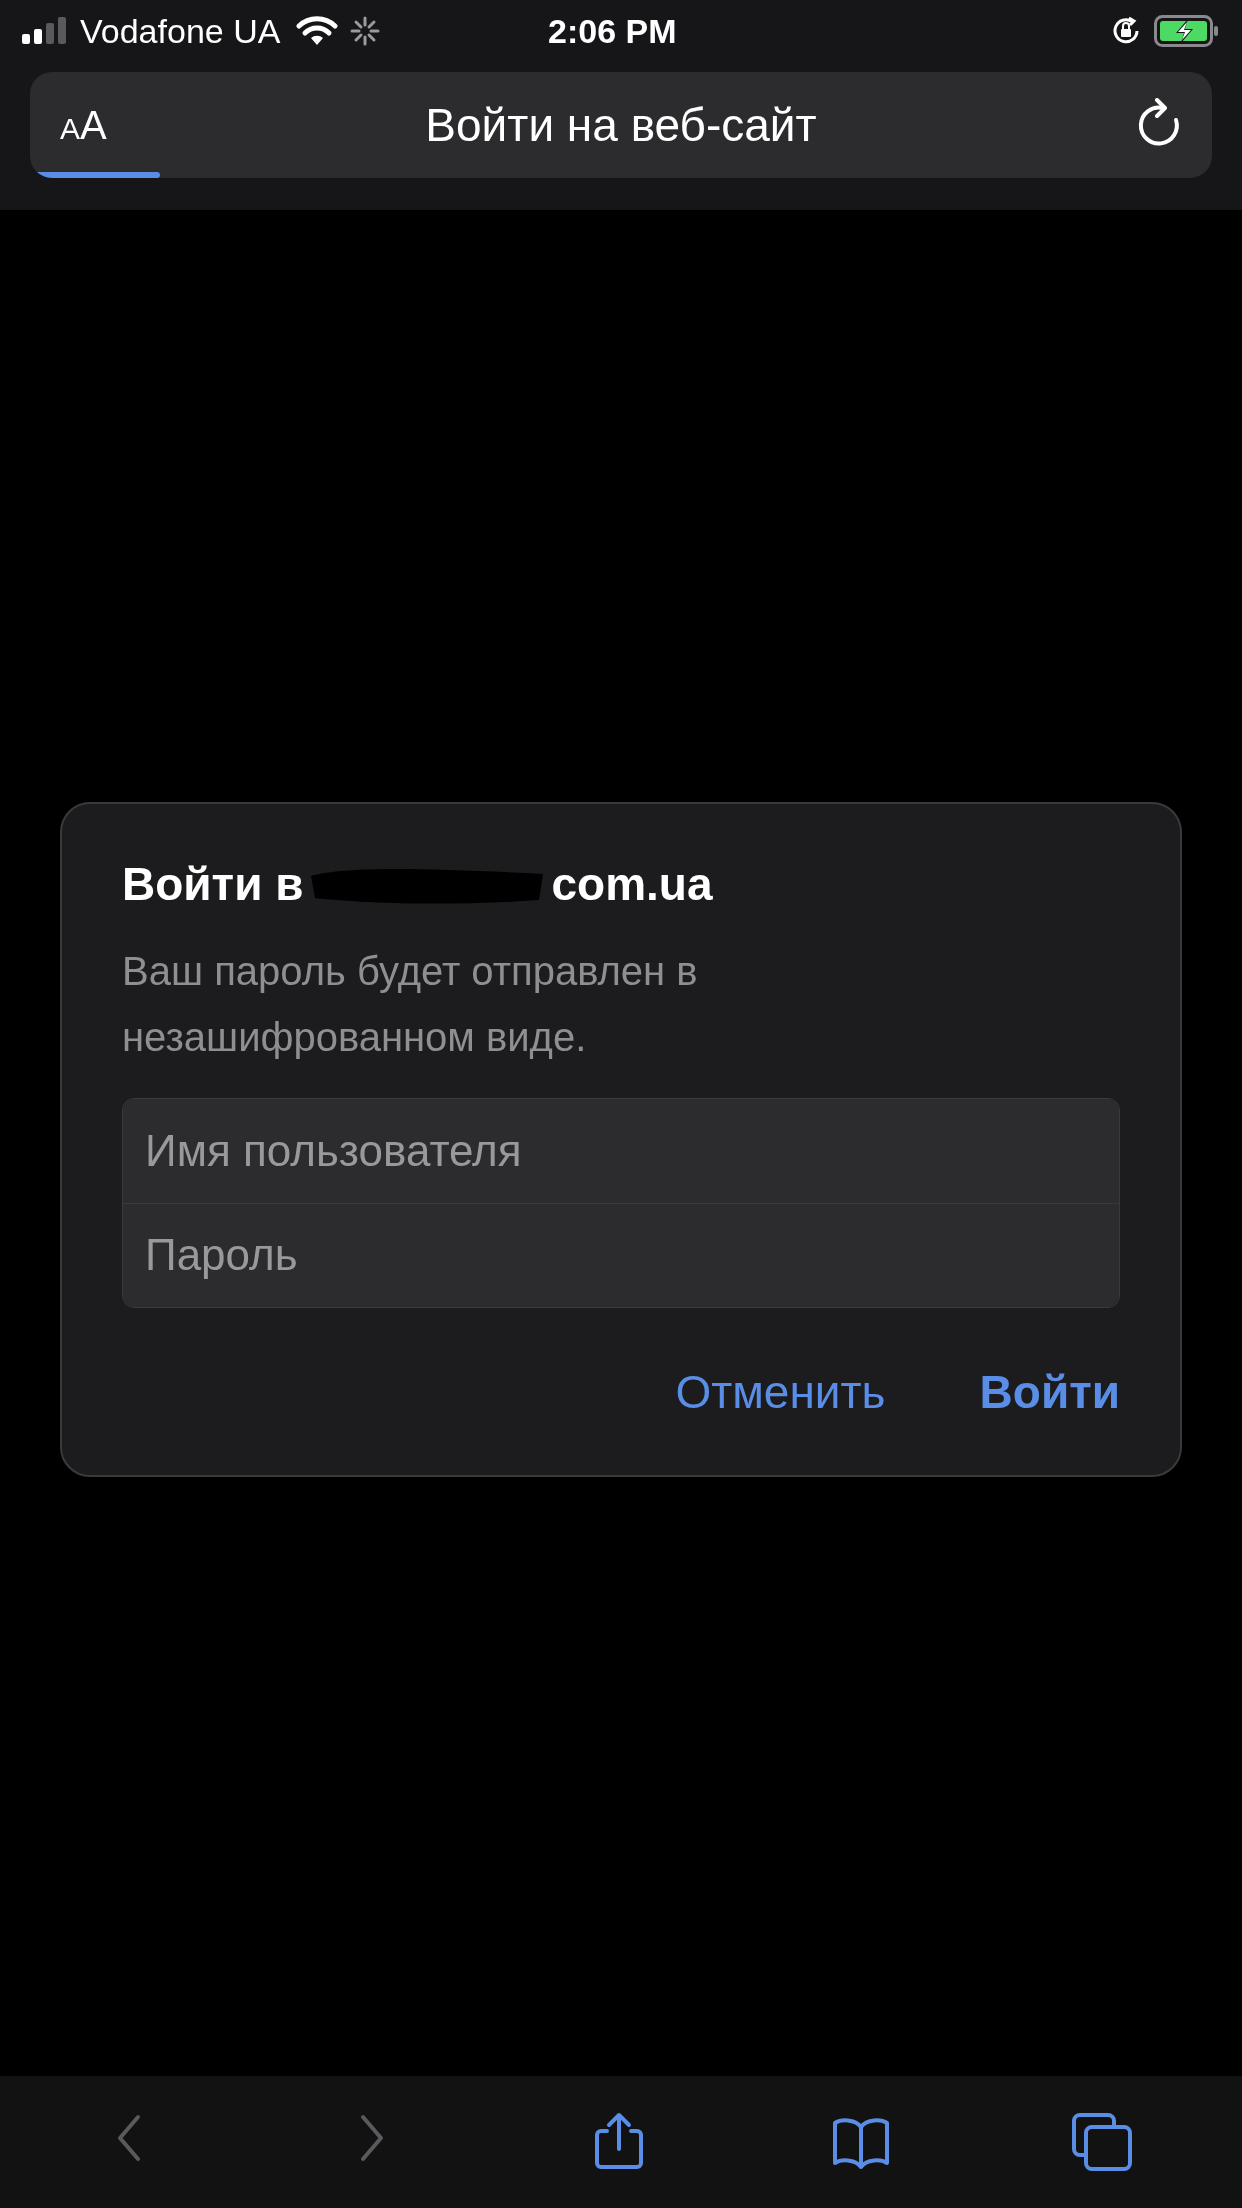 Image resolution: width=1242 pixels, height=2208 pixels. What do you see at coordinates (780, 1392) in the screenshot?
I see `cancel-button: Отменить` at bounding box center [780, 1392].